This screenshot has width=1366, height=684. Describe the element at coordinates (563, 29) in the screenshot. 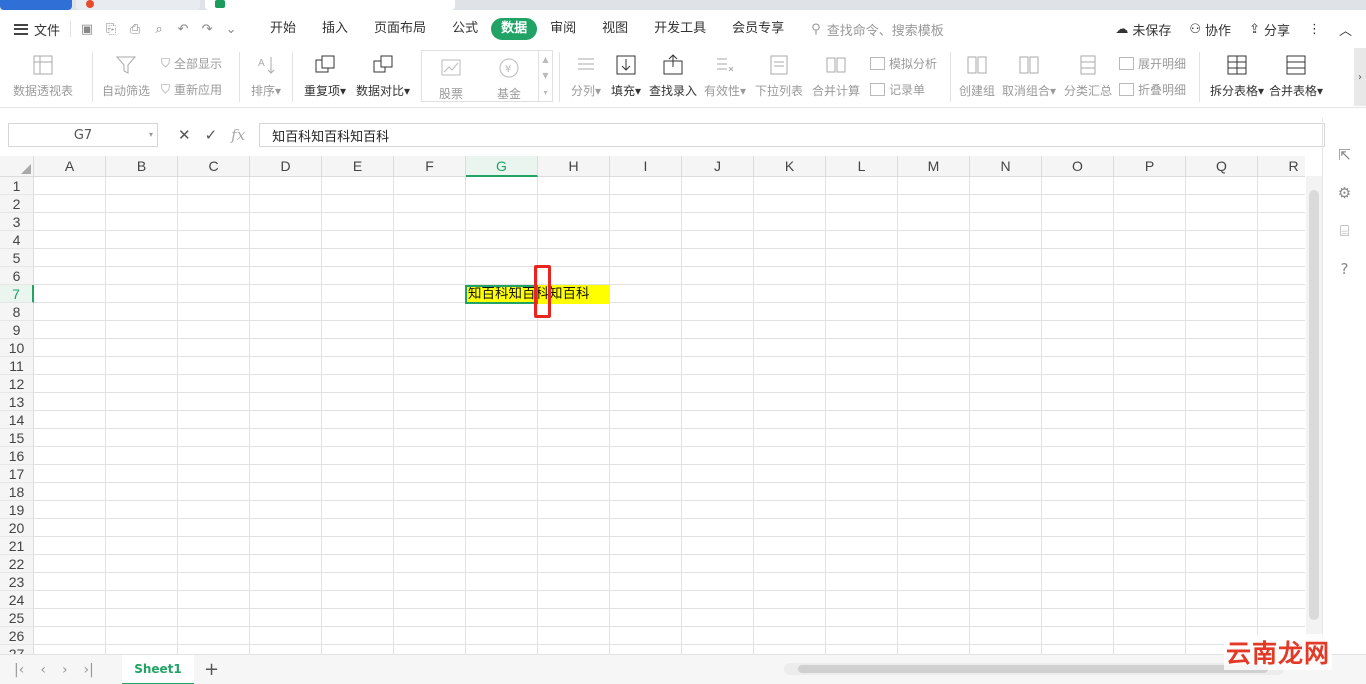

I see `tab-review: 审阅` at that location.